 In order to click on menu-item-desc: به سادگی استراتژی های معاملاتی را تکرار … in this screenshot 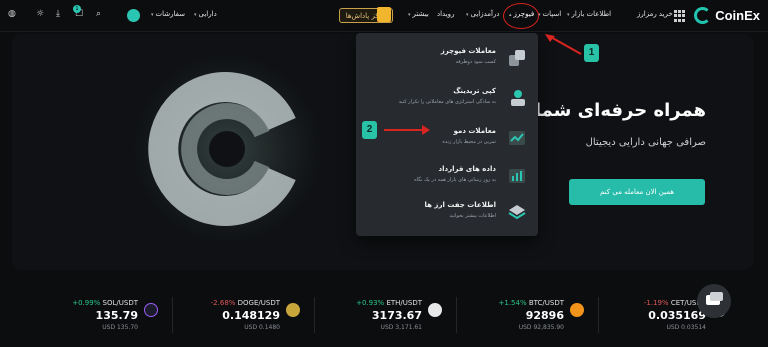, I will do `click(447, 102)`.